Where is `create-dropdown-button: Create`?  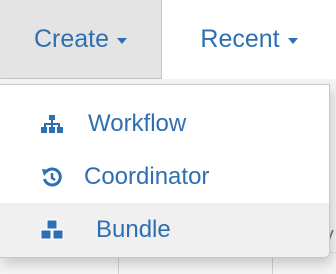
create-dropdown-button: Create is located at coordinates (81, 39).